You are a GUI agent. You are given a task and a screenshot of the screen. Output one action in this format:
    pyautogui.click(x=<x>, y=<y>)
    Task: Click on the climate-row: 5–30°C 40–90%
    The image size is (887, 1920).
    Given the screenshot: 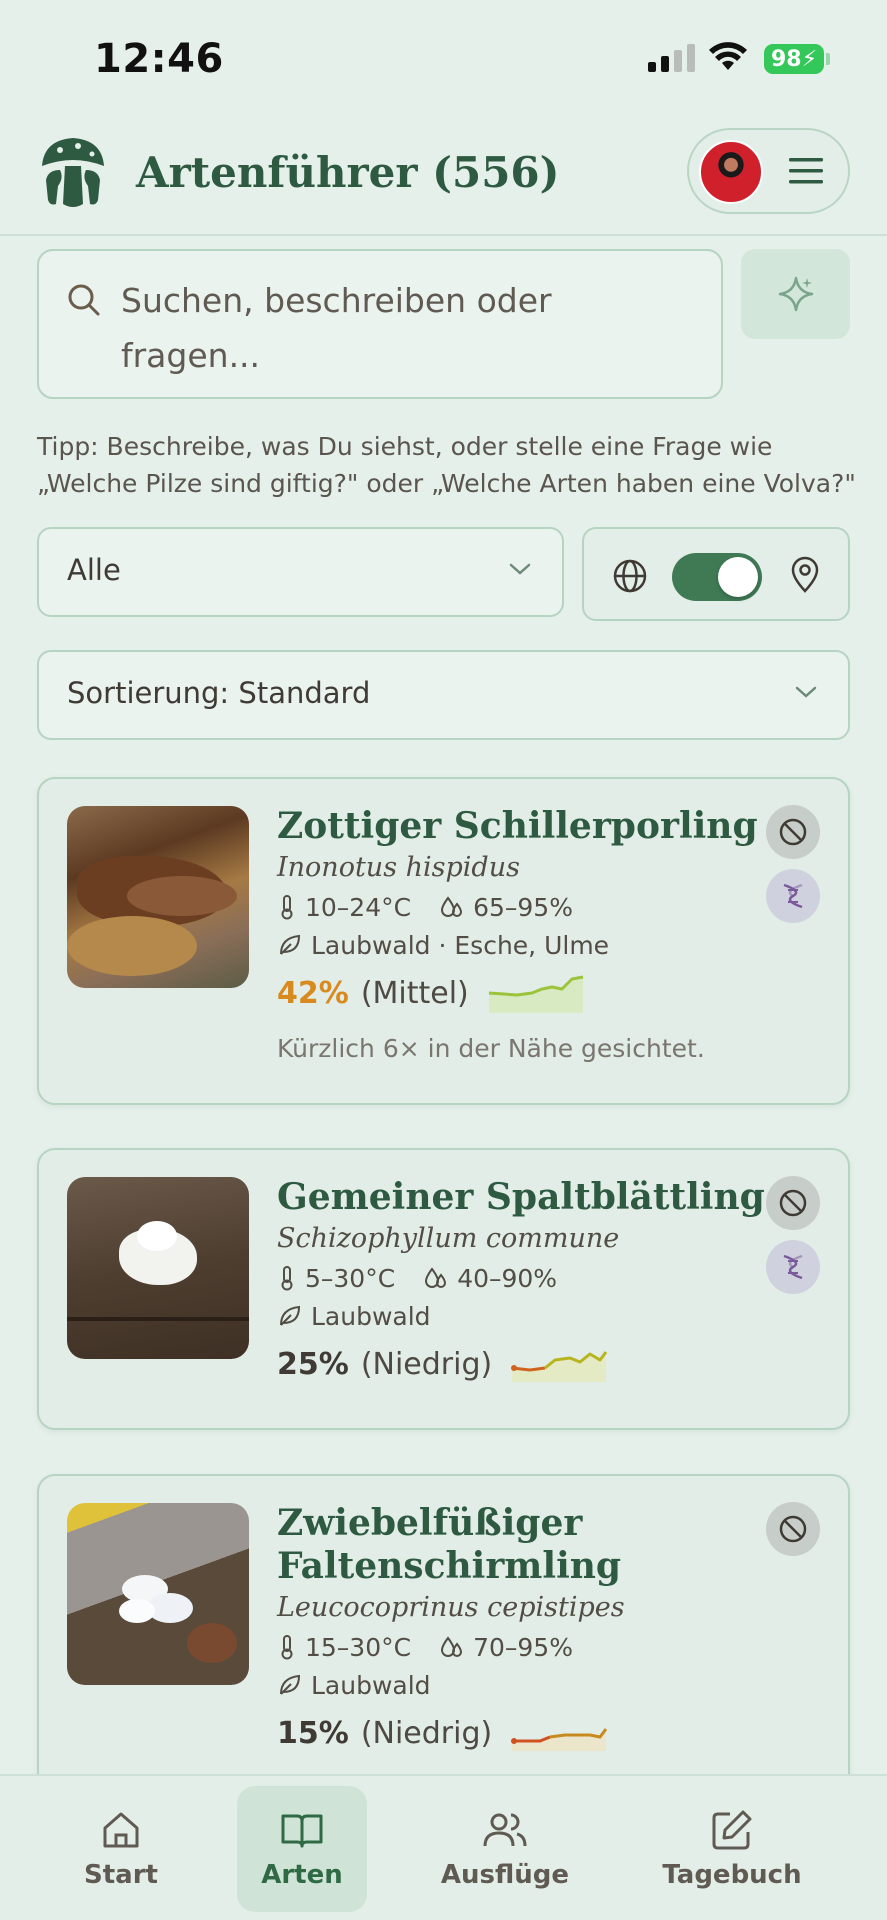 What is the action you would take?
    pyautogui.click(x=521, y=1278)
    